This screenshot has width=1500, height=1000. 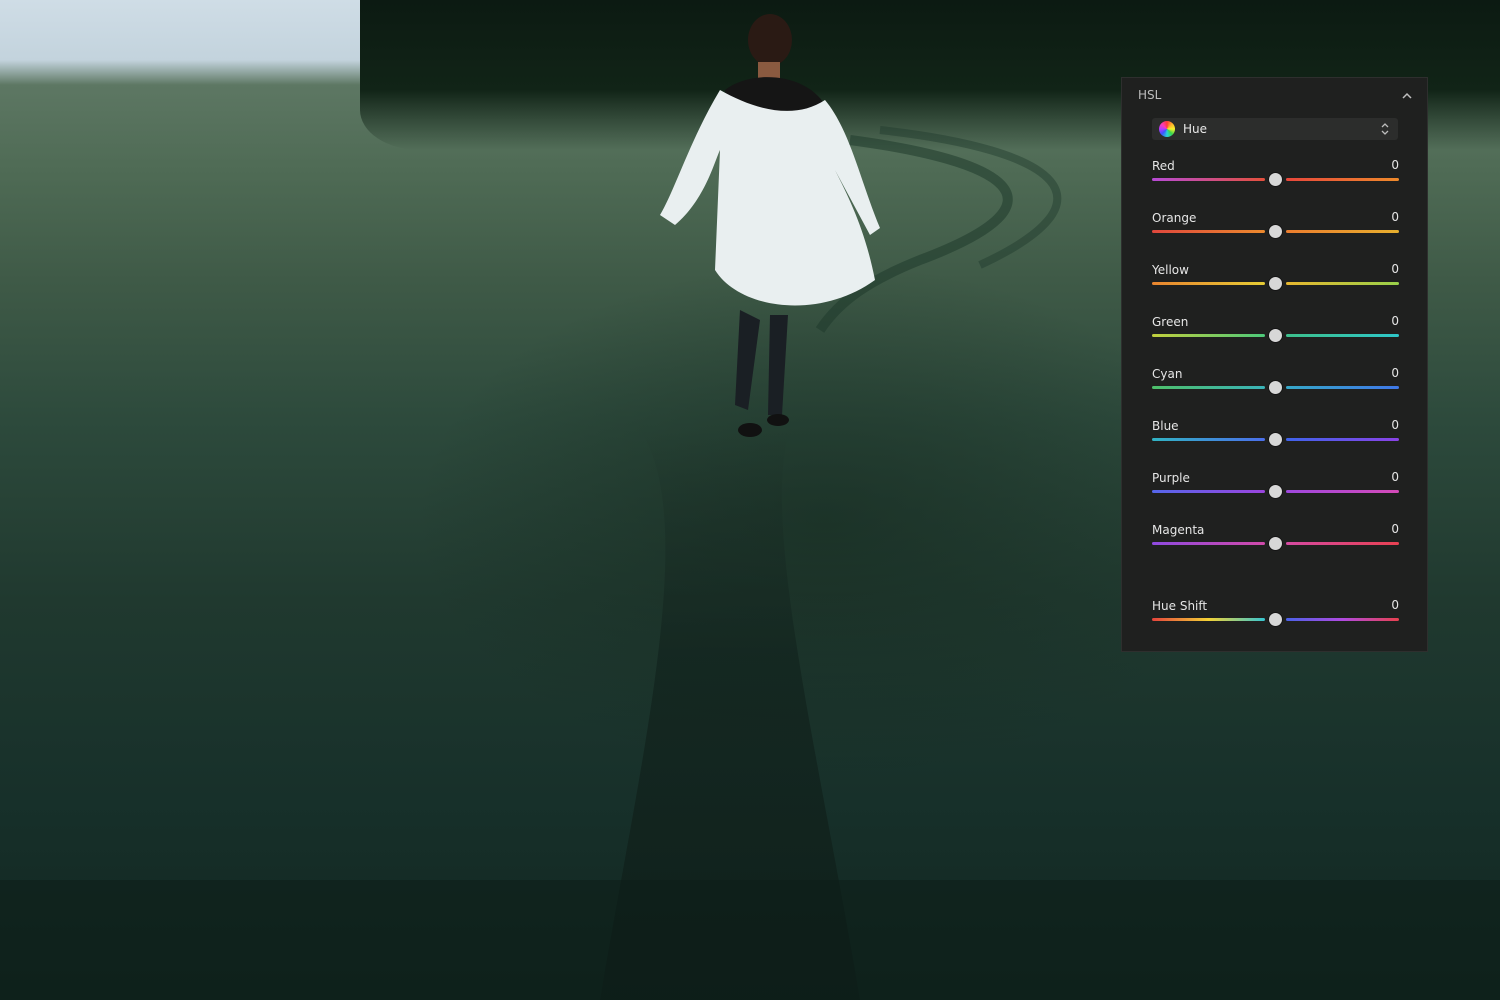 What do you see at coordinates (1180, 606) in the screenshot?
I see `slider-label: Hue Shift` at bounding box center [1180, 606].